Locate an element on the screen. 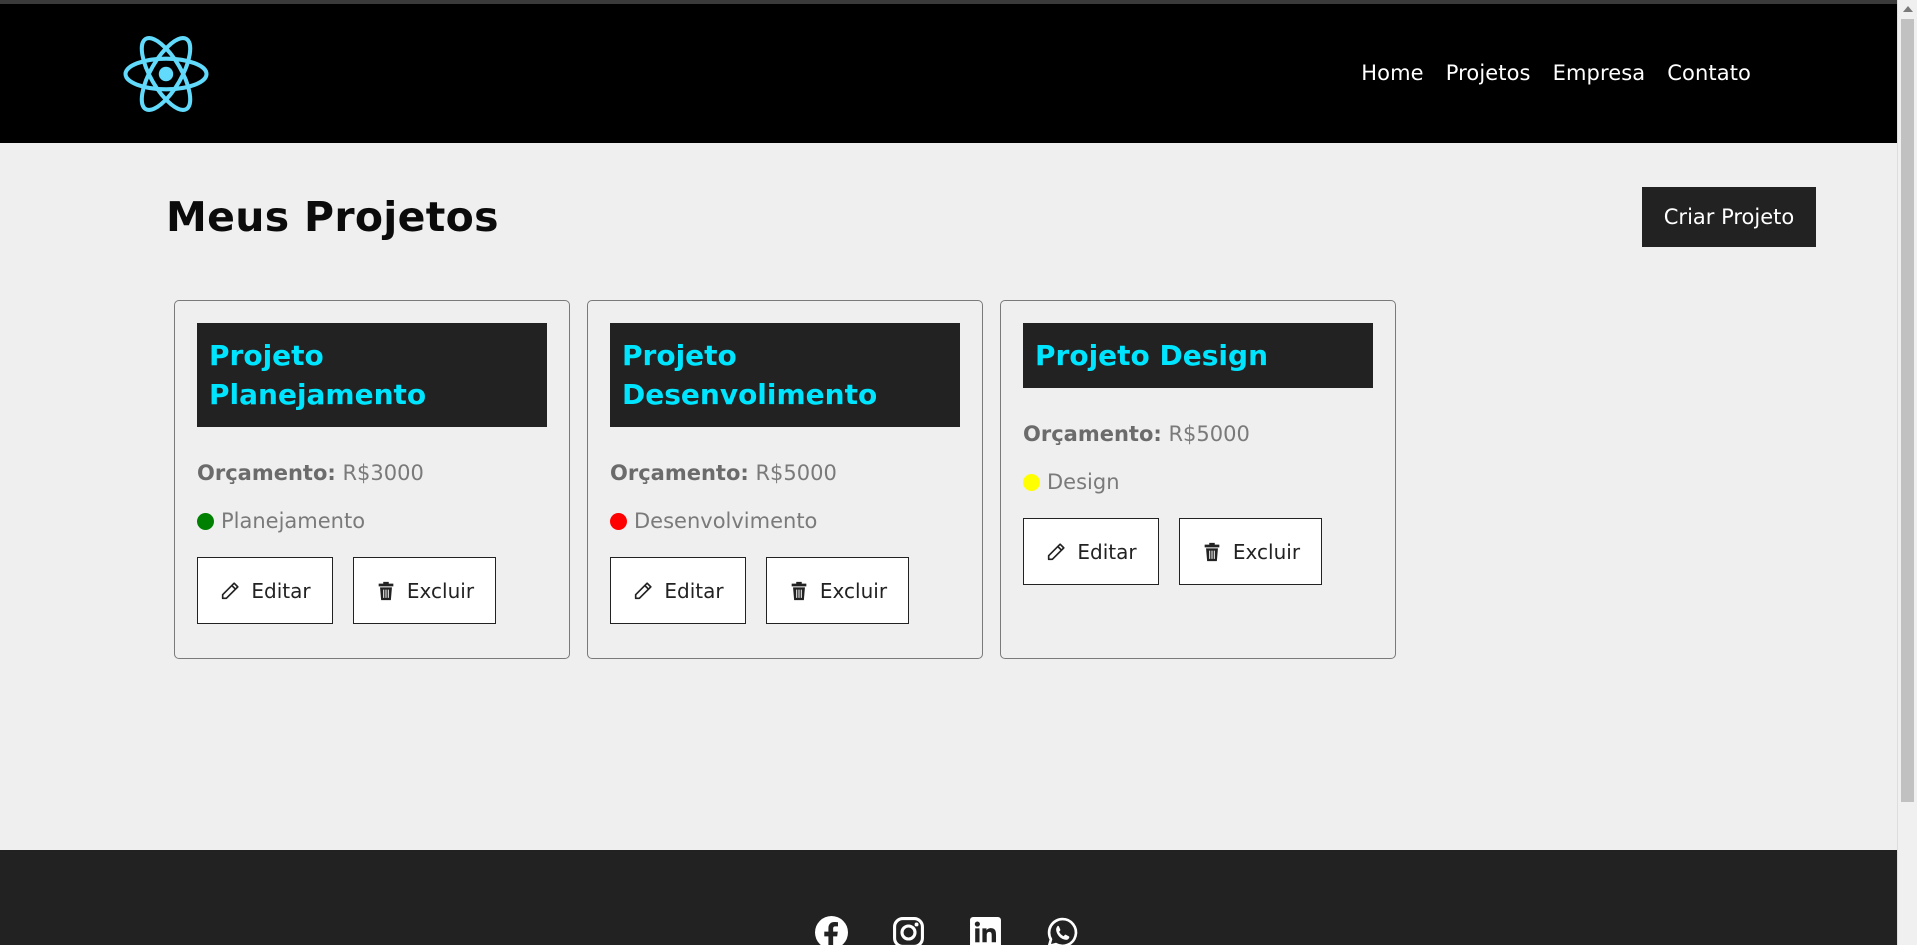 The width and height of the screenshot is (1917, 945). budget-value: R$3000 is located at coordinates (383, 473).